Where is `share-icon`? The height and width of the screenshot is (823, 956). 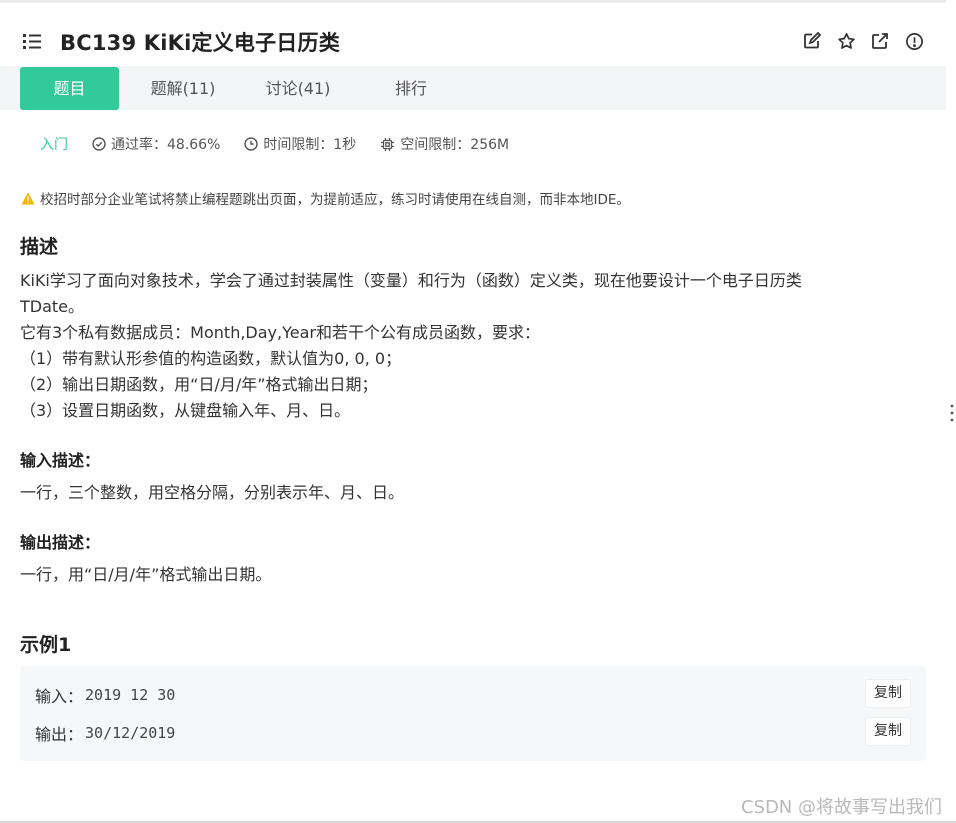
share-icon is located at coordinates (880, 41).